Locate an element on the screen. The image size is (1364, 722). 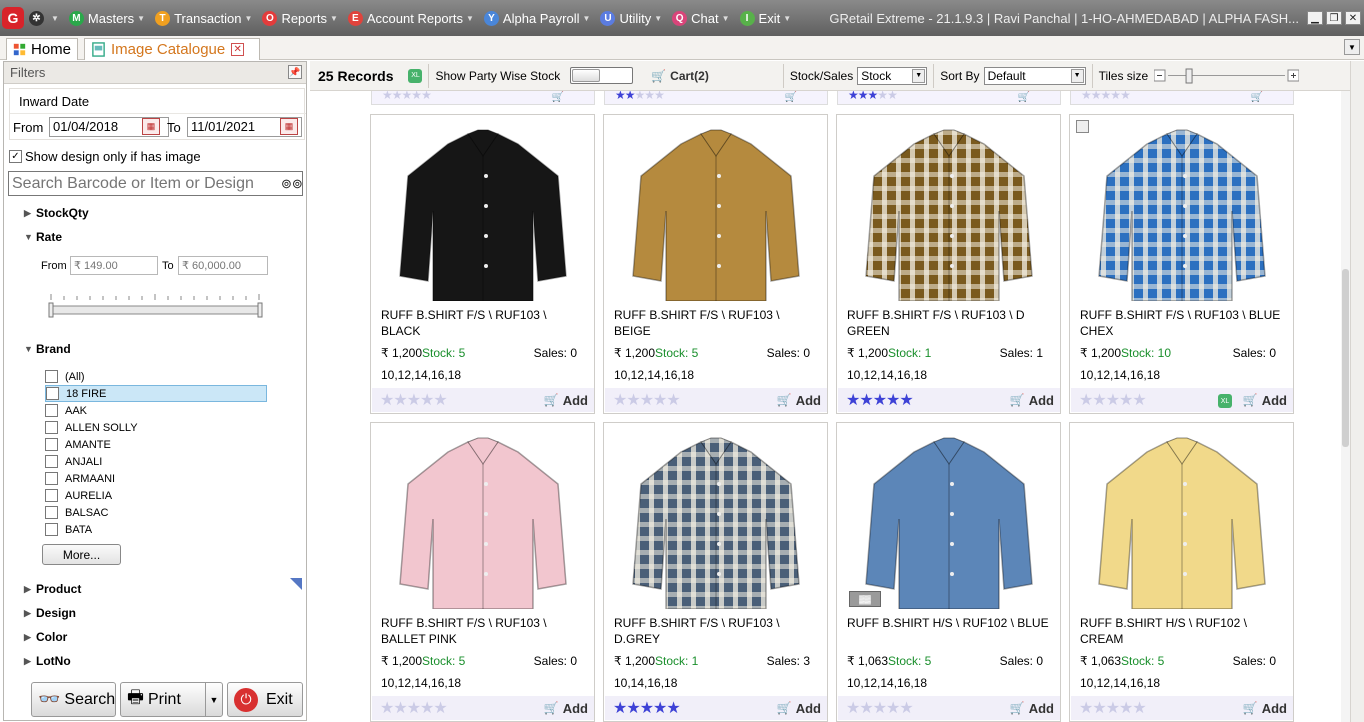
section-color: ▶ Color is located at coordinates (45, 637).